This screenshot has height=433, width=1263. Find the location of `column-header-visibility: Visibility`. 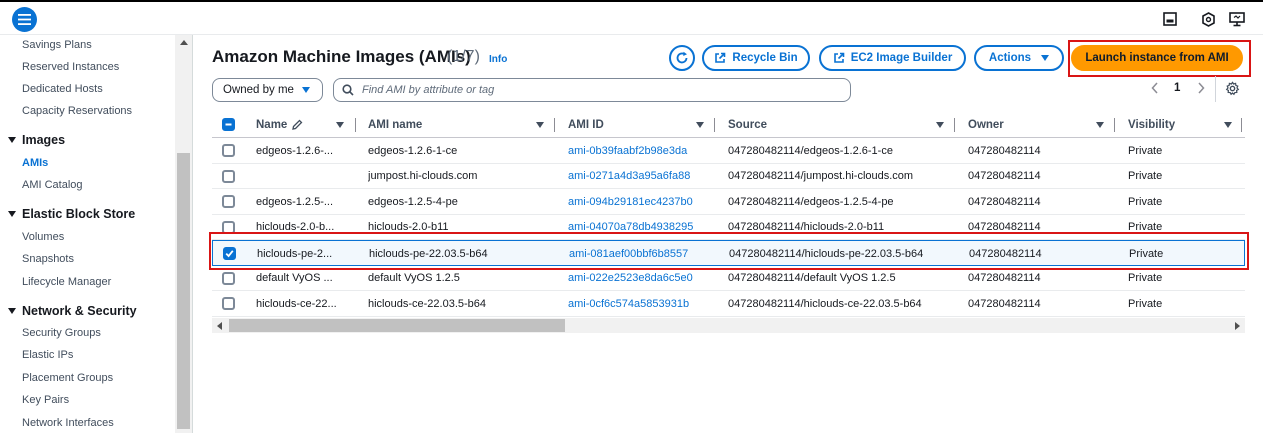

column-header-visibility: Visibility is located at coordinates (1180, 125).